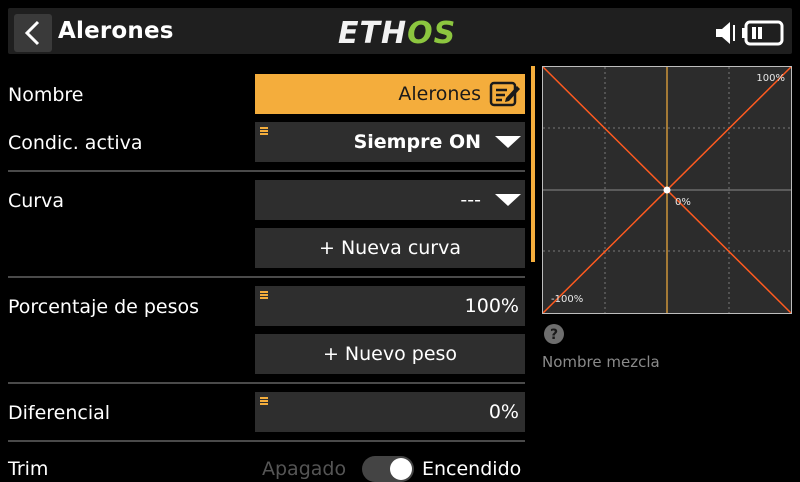 This screenshot has height=482, width=800. Describe the element at coordinates (601, 362) in the screenshot. I see `mix-name-label: Nombre mezcla` at that location.